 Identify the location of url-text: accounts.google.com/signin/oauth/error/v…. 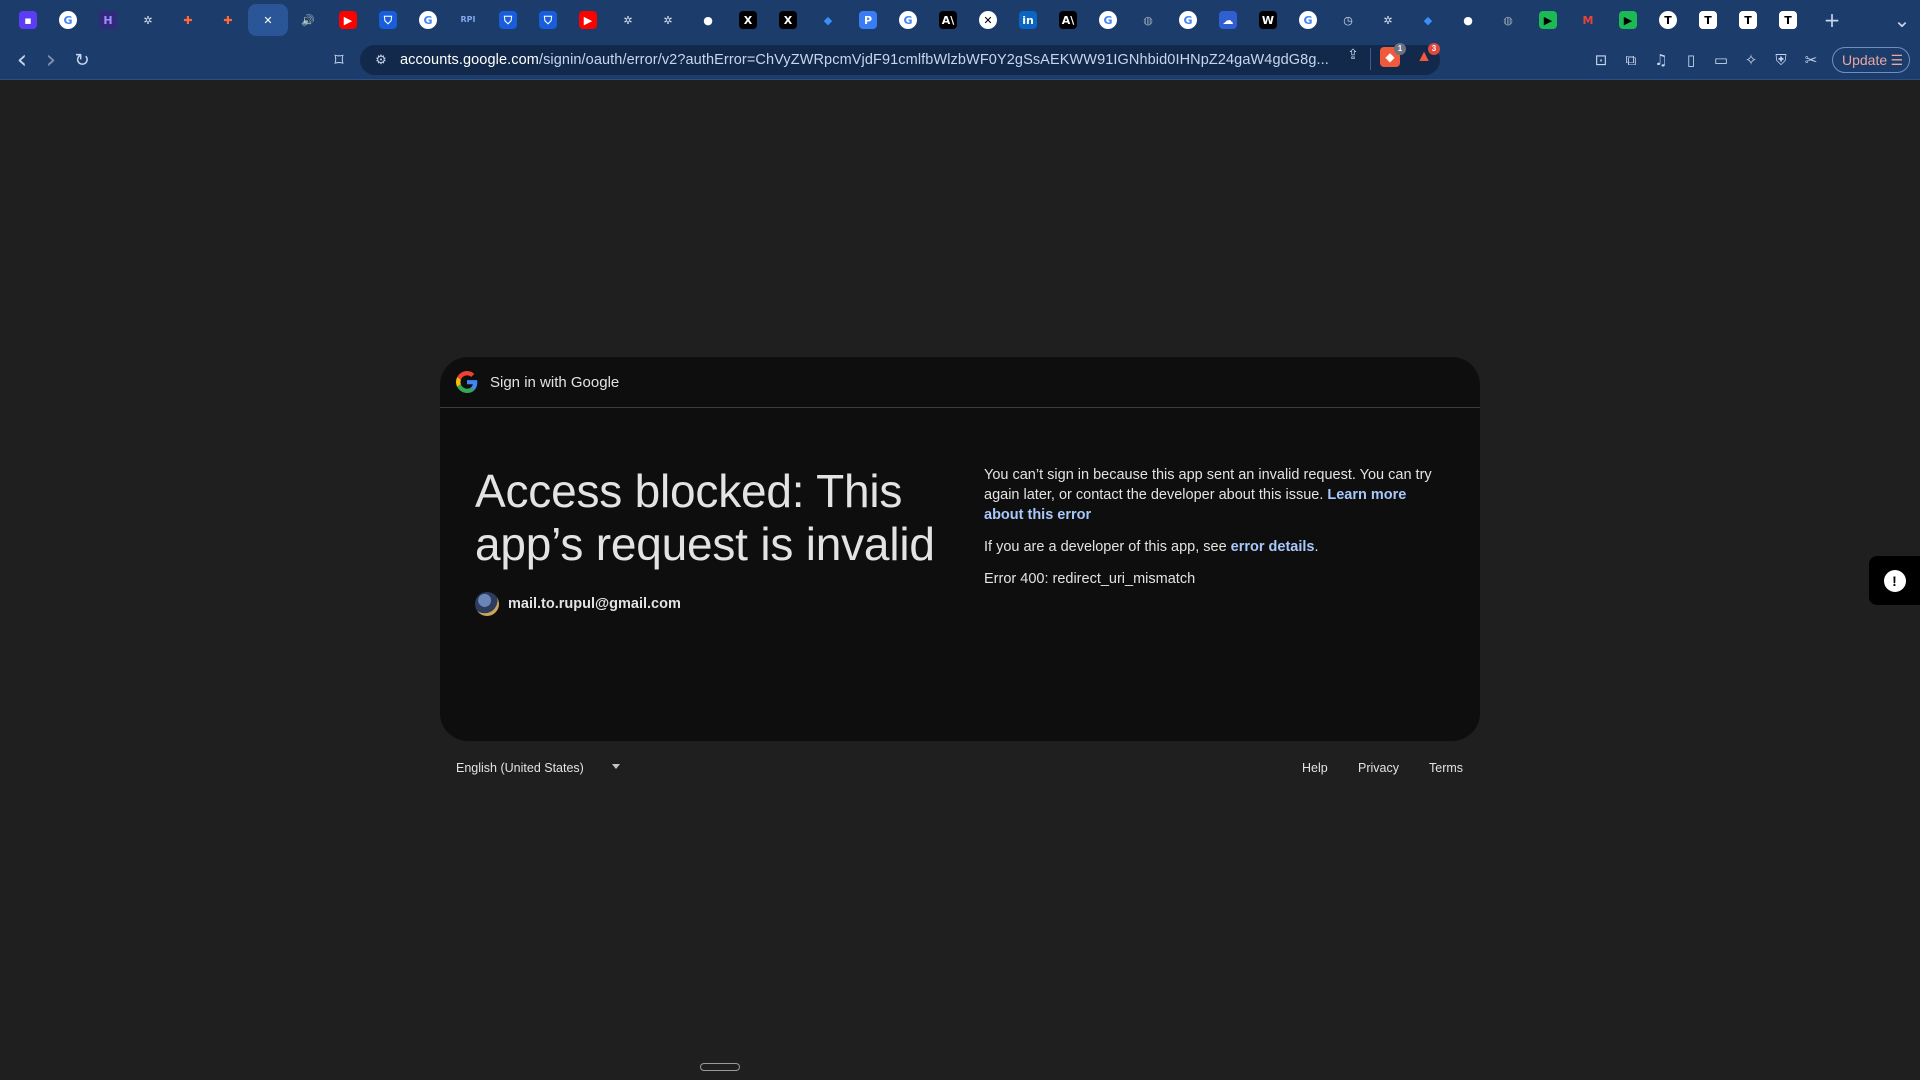
(1040, 60).